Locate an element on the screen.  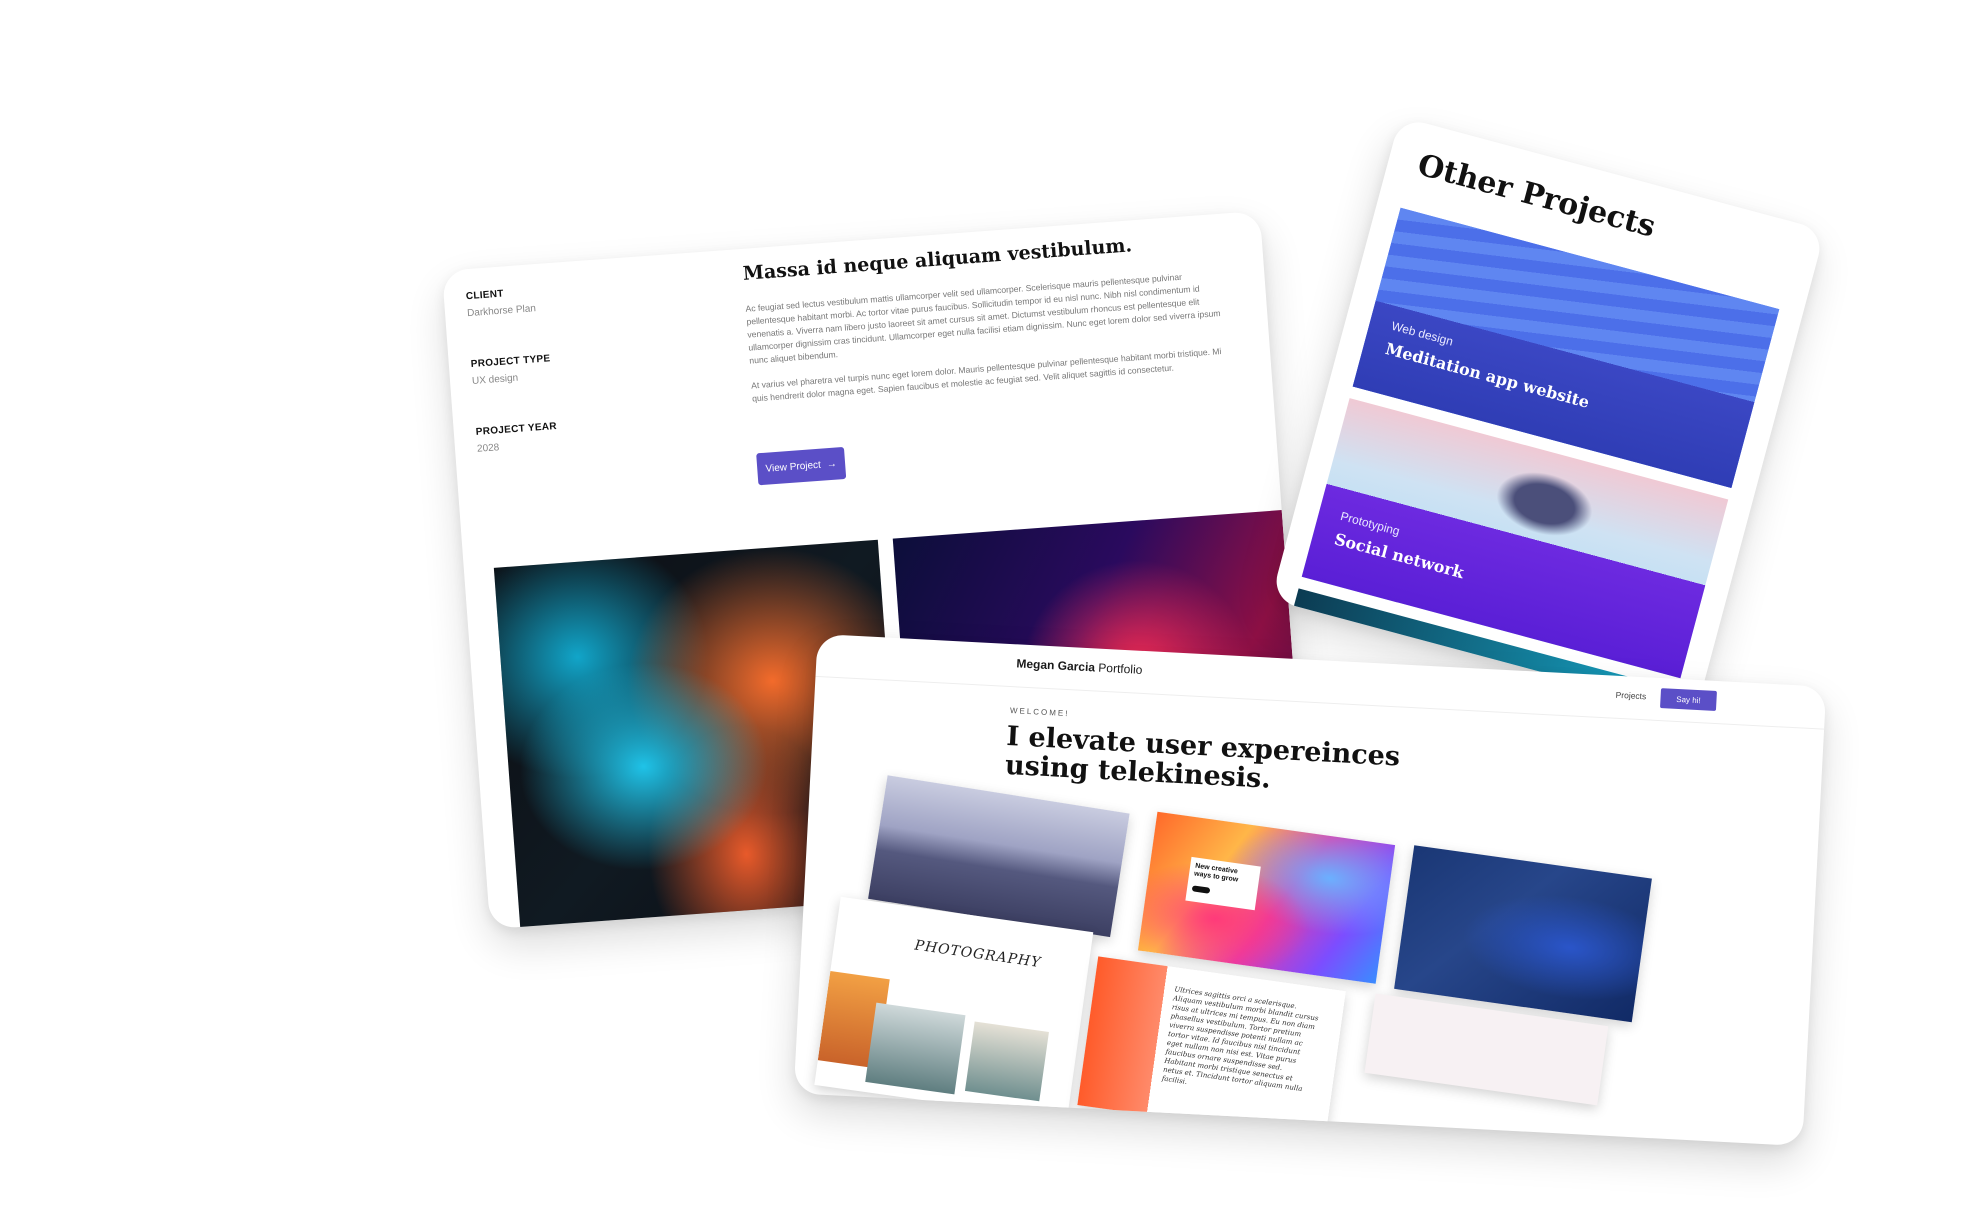
meta-project-type: PROJECT TYPE UX design is located at coordinates (580, 365).